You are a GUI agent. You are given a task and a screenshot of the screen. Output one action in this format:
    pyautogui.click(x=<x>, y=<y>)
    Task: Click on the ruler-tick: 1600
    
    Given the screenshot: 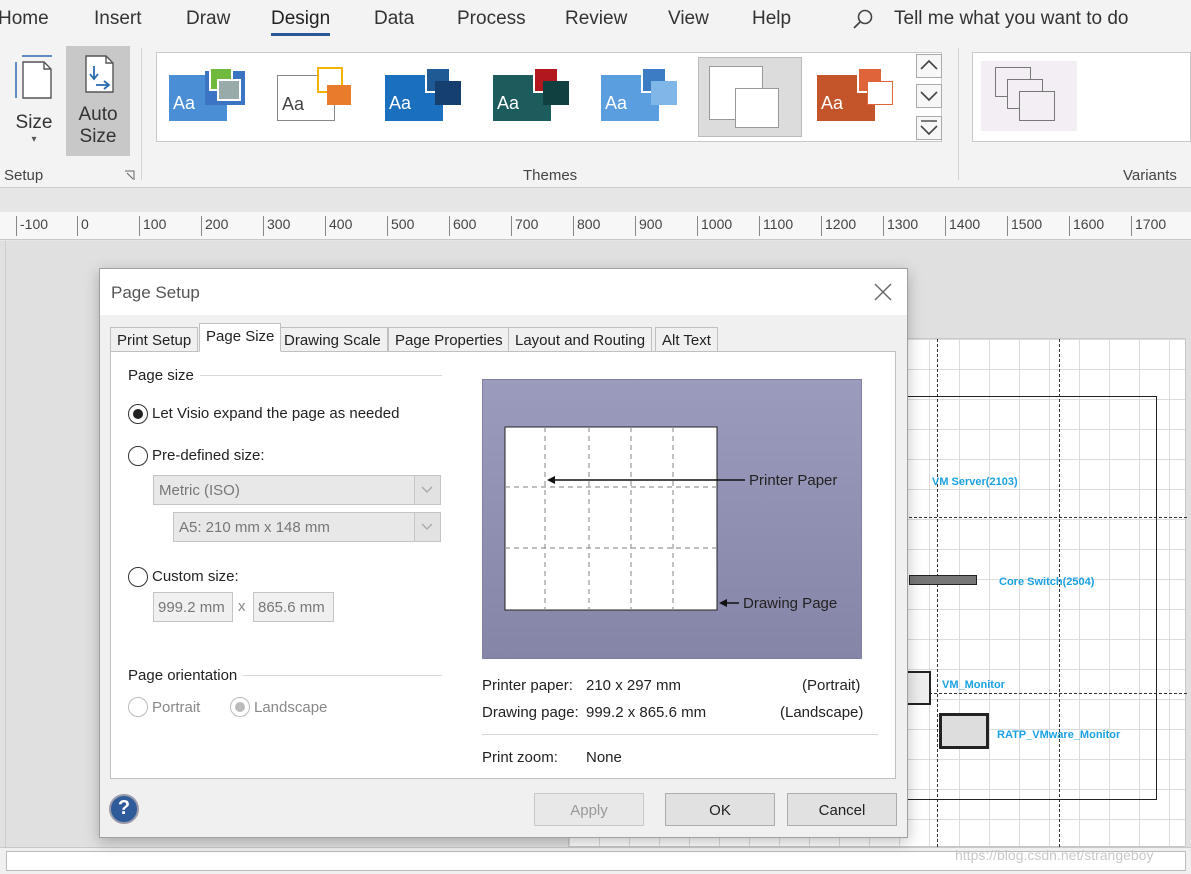 What is the action you would take?
    pyautogui.click(x=1086, y=226)
    